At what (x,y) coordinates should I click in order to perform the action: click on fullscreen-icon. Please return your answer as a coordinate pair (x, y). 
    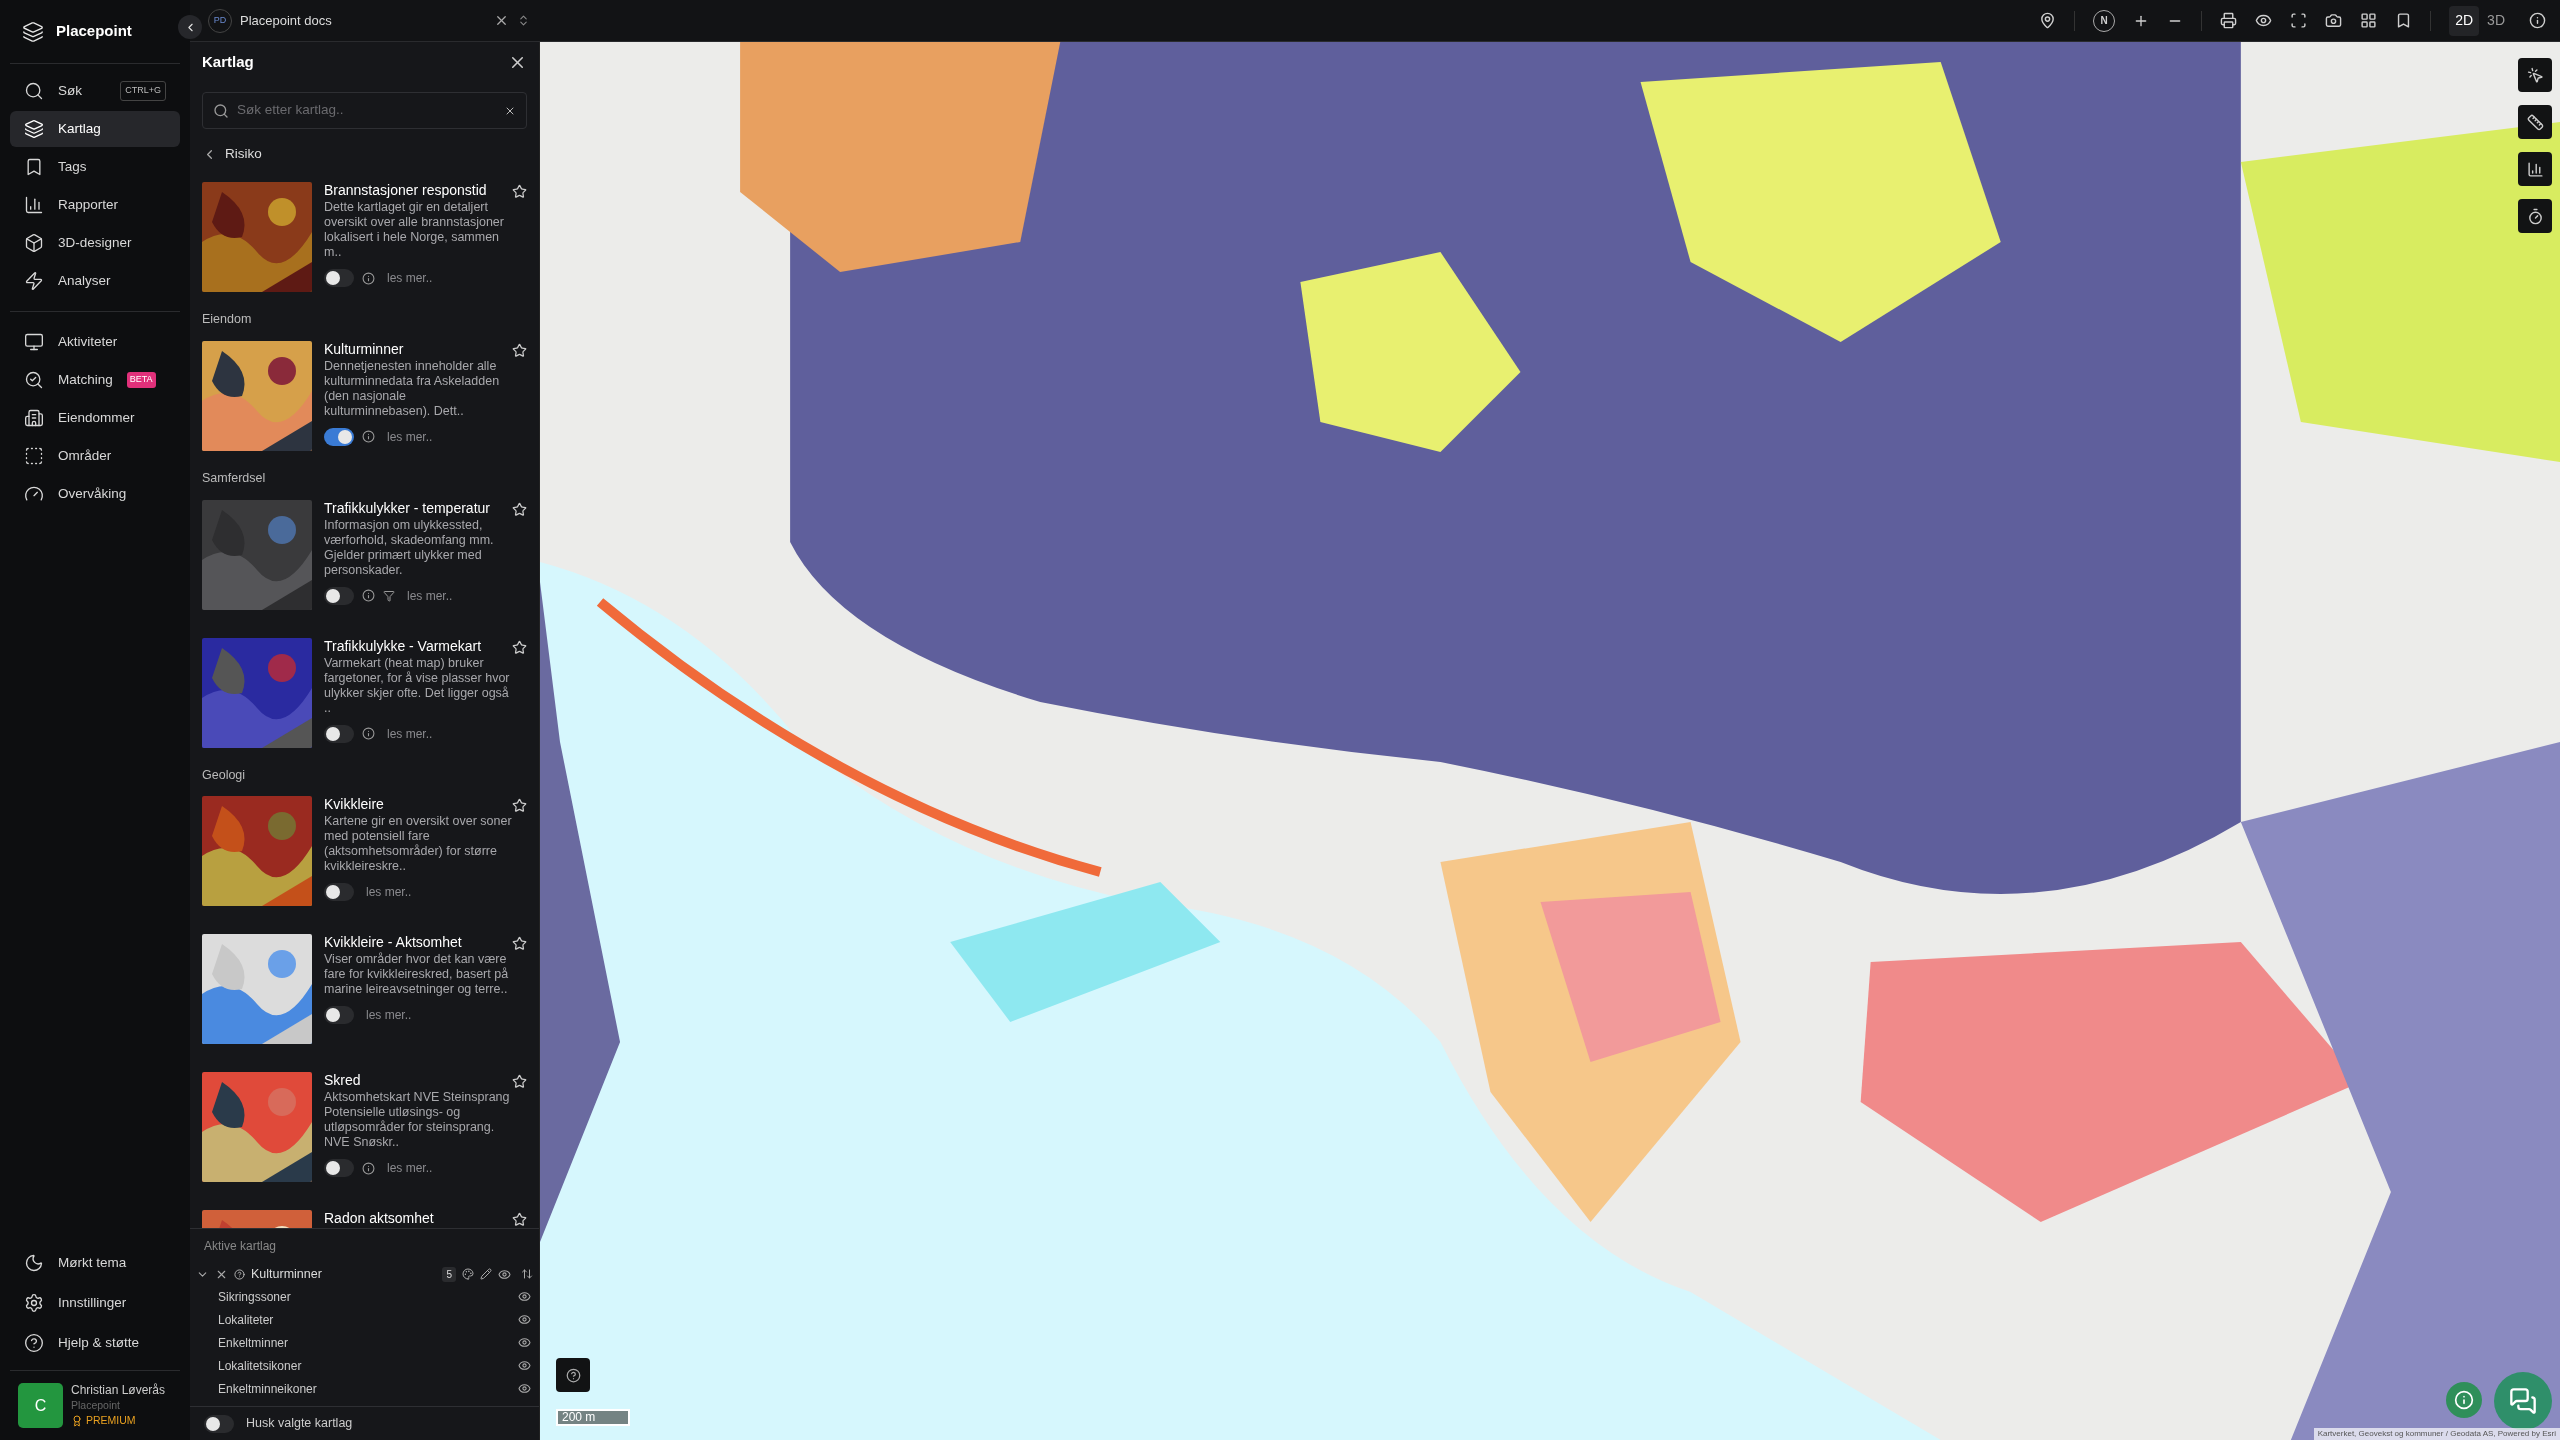
    Looking at the image, I should click on (2299, 20).